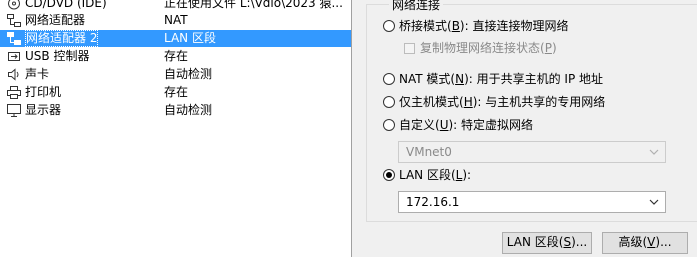 This screenshot has height=257, width=697. Describe the element at coordinates (433, 202) in the screenshot. I see `lan-segment-value: 172.16.1` at that location.